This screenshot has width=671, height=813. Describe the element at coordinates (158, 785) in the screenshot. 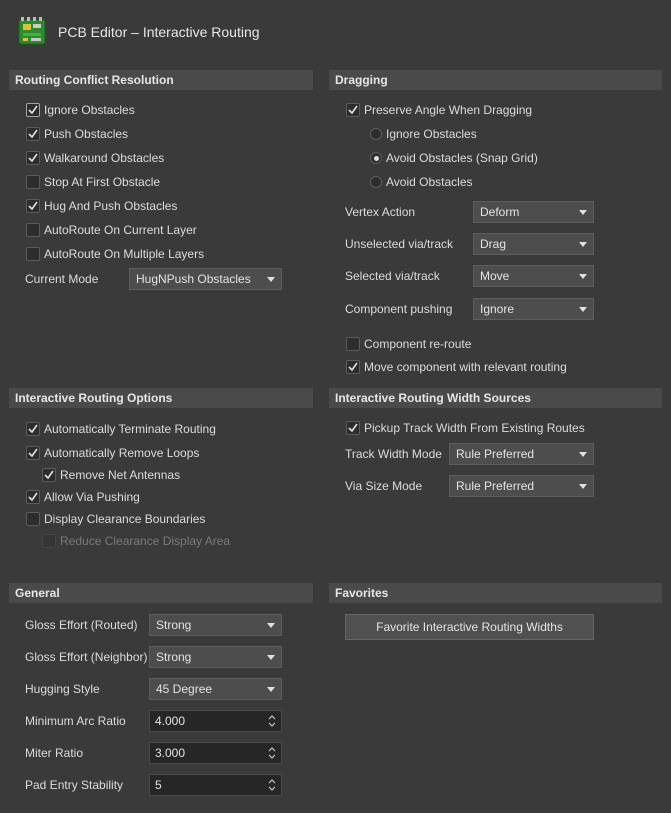

I see `pad-entry-stability-value: 5` at that location.